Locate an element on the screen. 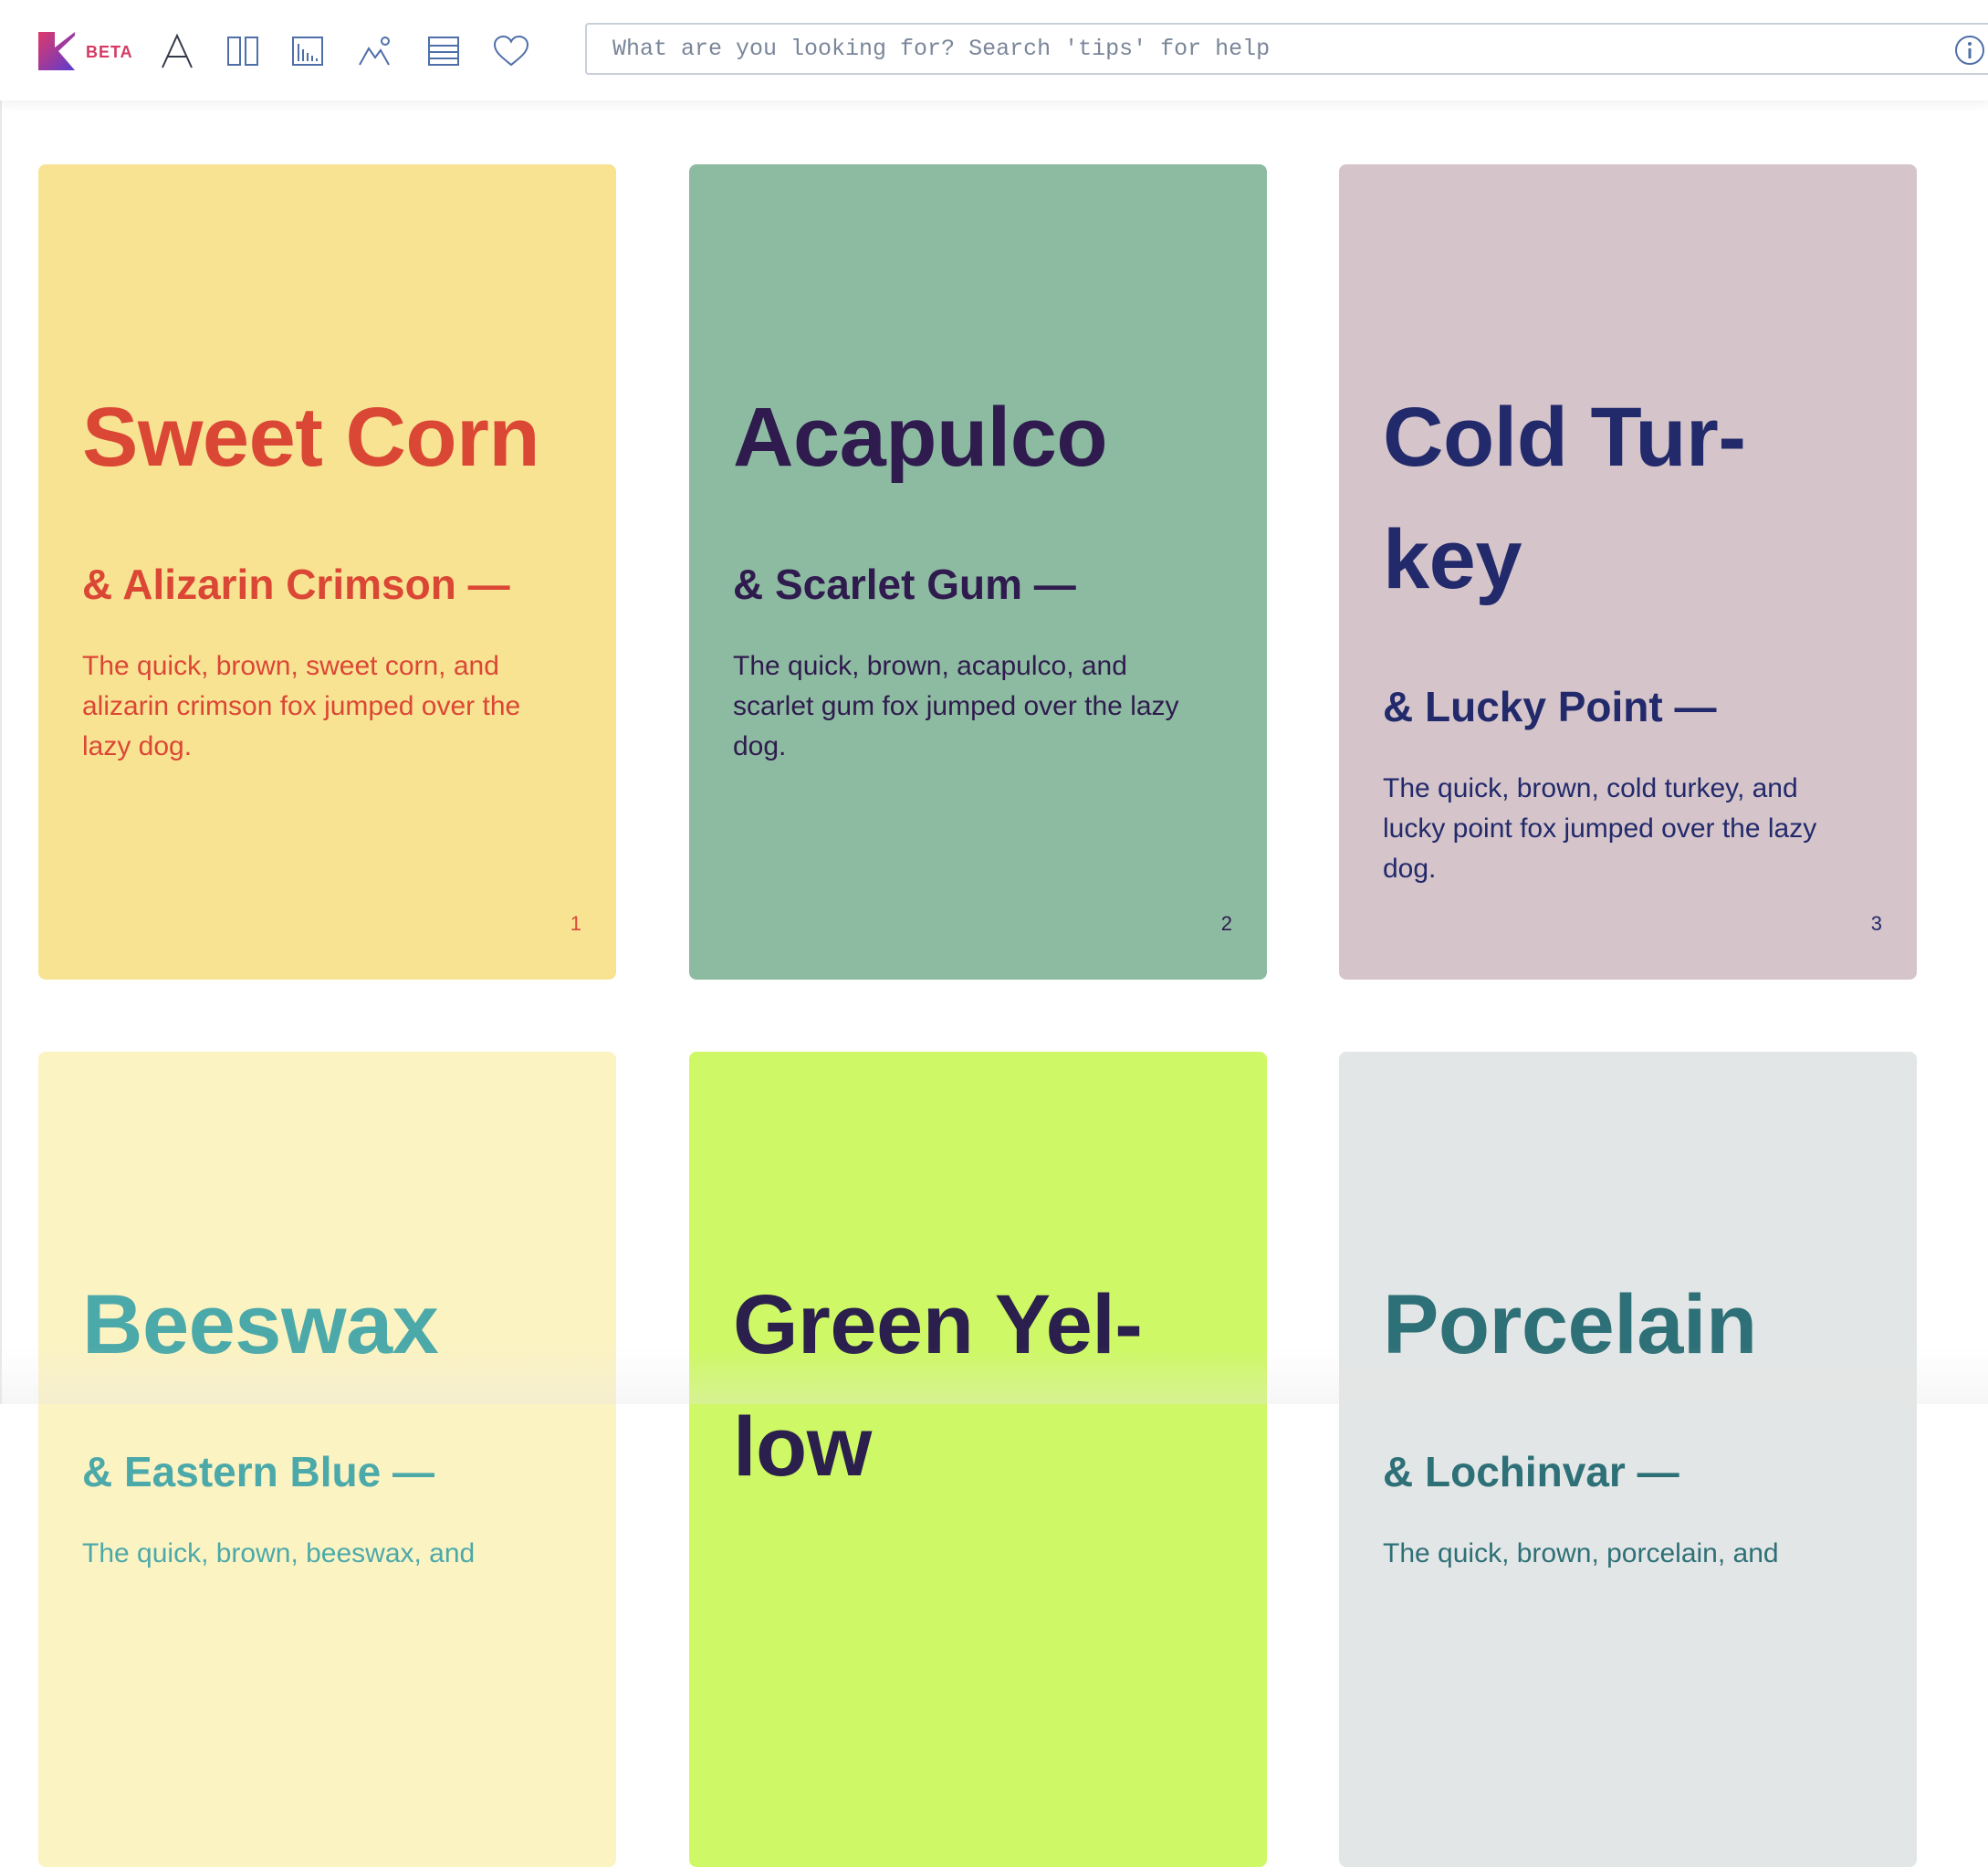 Image resolution: width=1988 pixels, height=1867 pixels. card-title: Sweet Corn is located at coordinates (311, 437).